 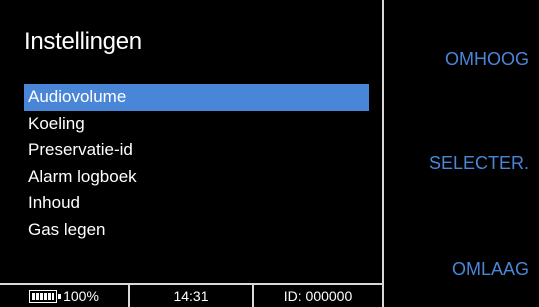 What do you see at coordinates (479, 163) in the screenshot?
I see `select-softkey: SELECTER.` at bounding box center [479, 163].